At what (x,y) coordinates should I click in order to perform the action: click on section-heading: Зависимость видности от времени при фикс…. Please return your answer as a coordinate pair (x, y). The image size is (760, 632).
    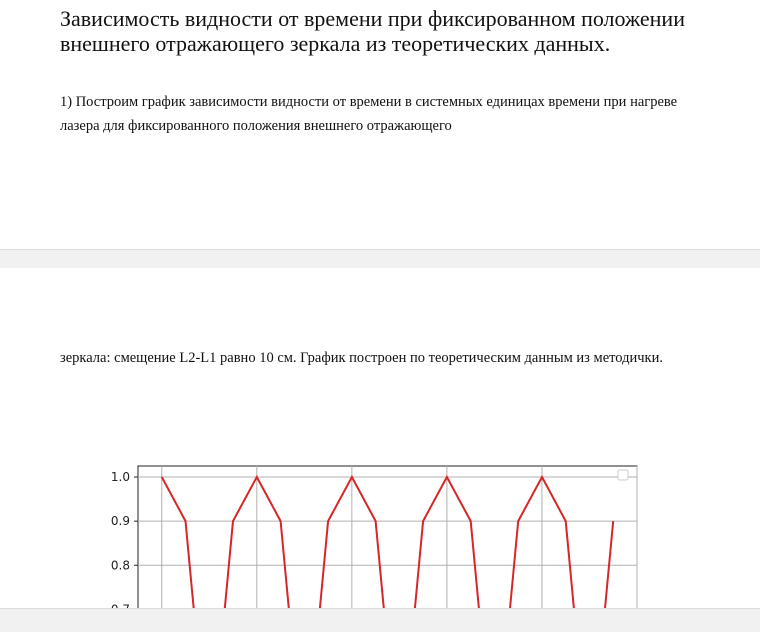
    Looking at the image, I should click on (390, 31).